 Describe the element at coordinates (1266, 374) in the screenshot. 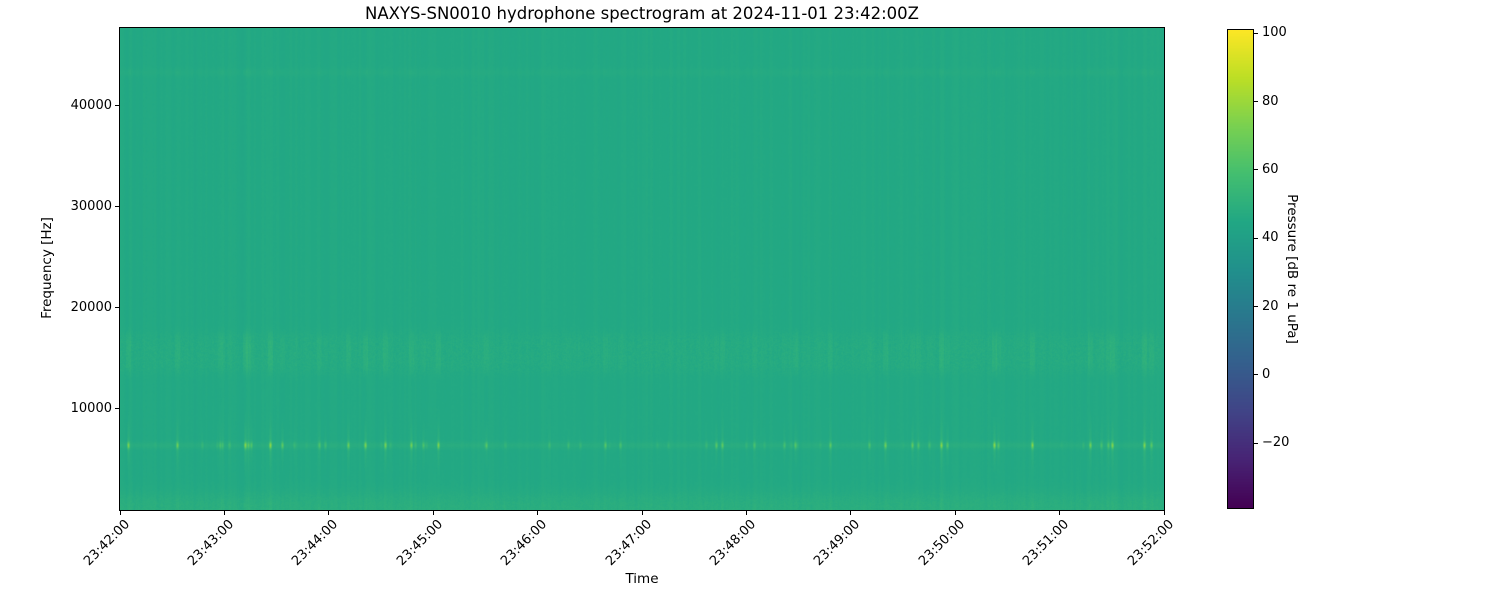

I see `colorbar-tick-label: 0` at that location.